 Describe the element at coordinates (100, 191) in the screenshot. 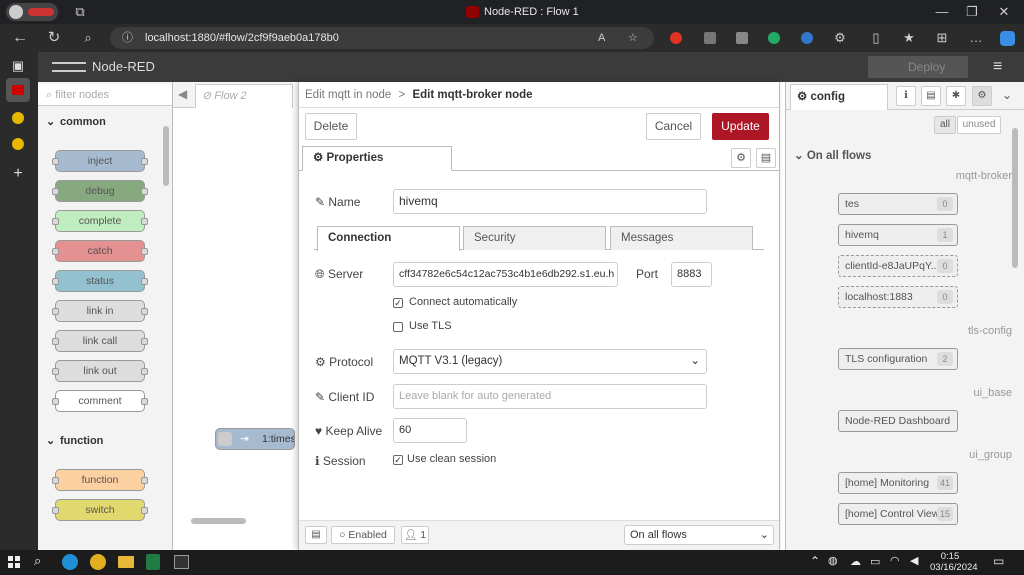

I see `palette-node-debug: debug` at that location.